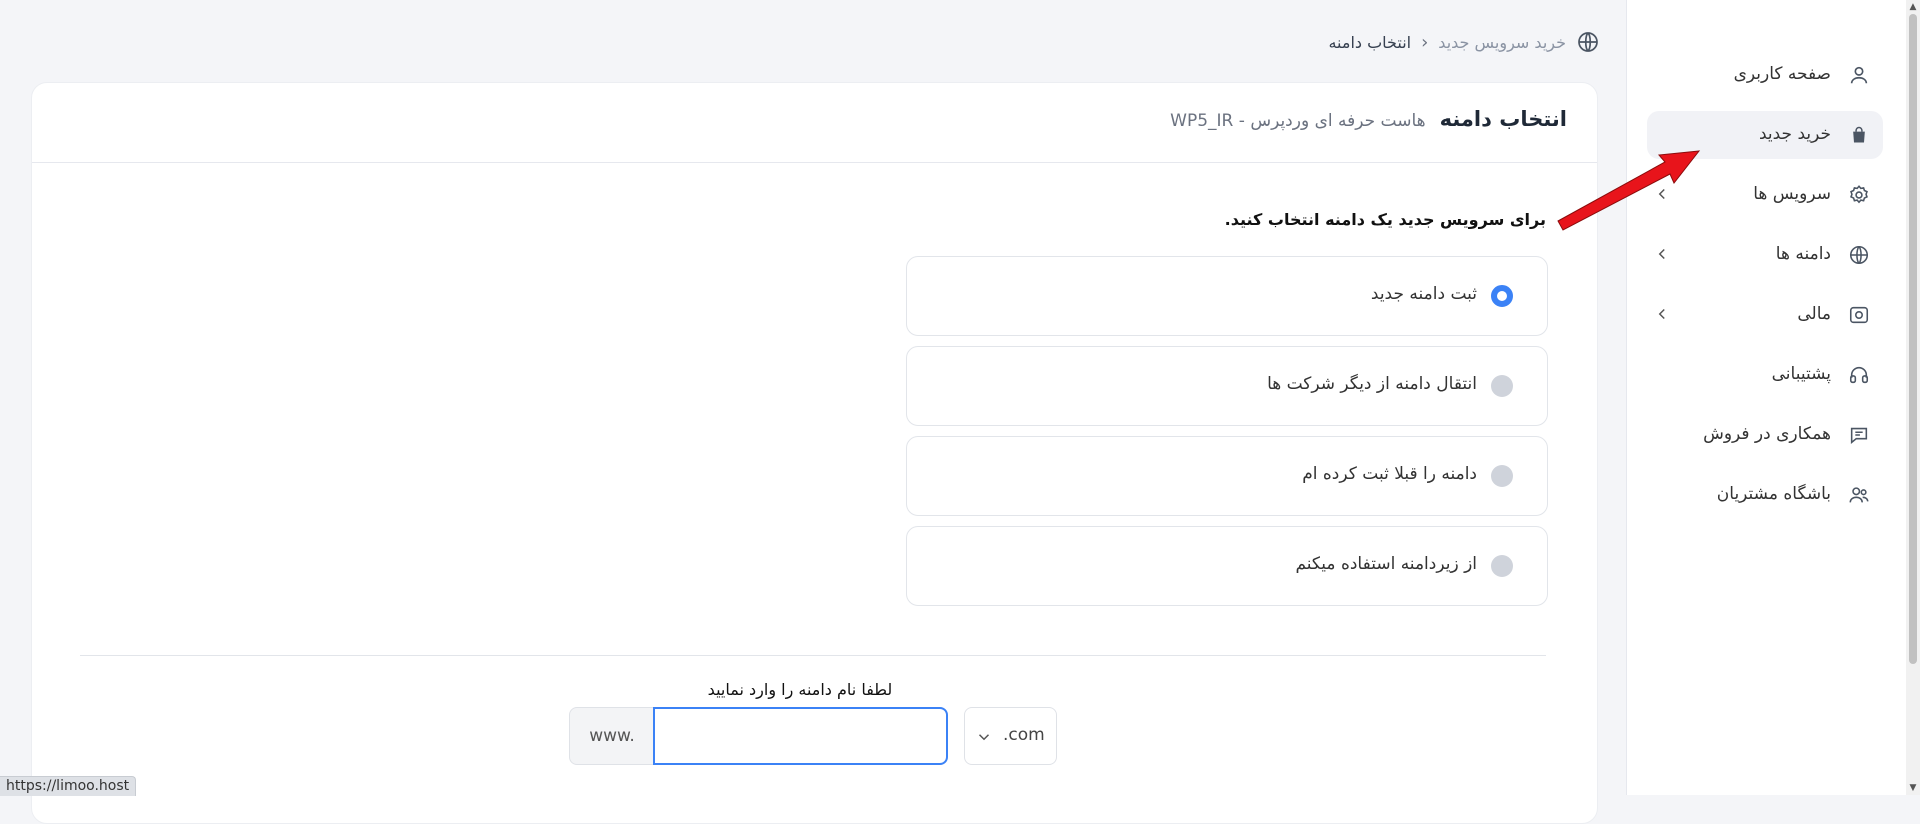 The image size is (1920, 824). What do you see at coordinates (1765, 375) in the screenshot?
I see `sidebar-item-support: پشتیبانی` at bounding box center [1765, 375].